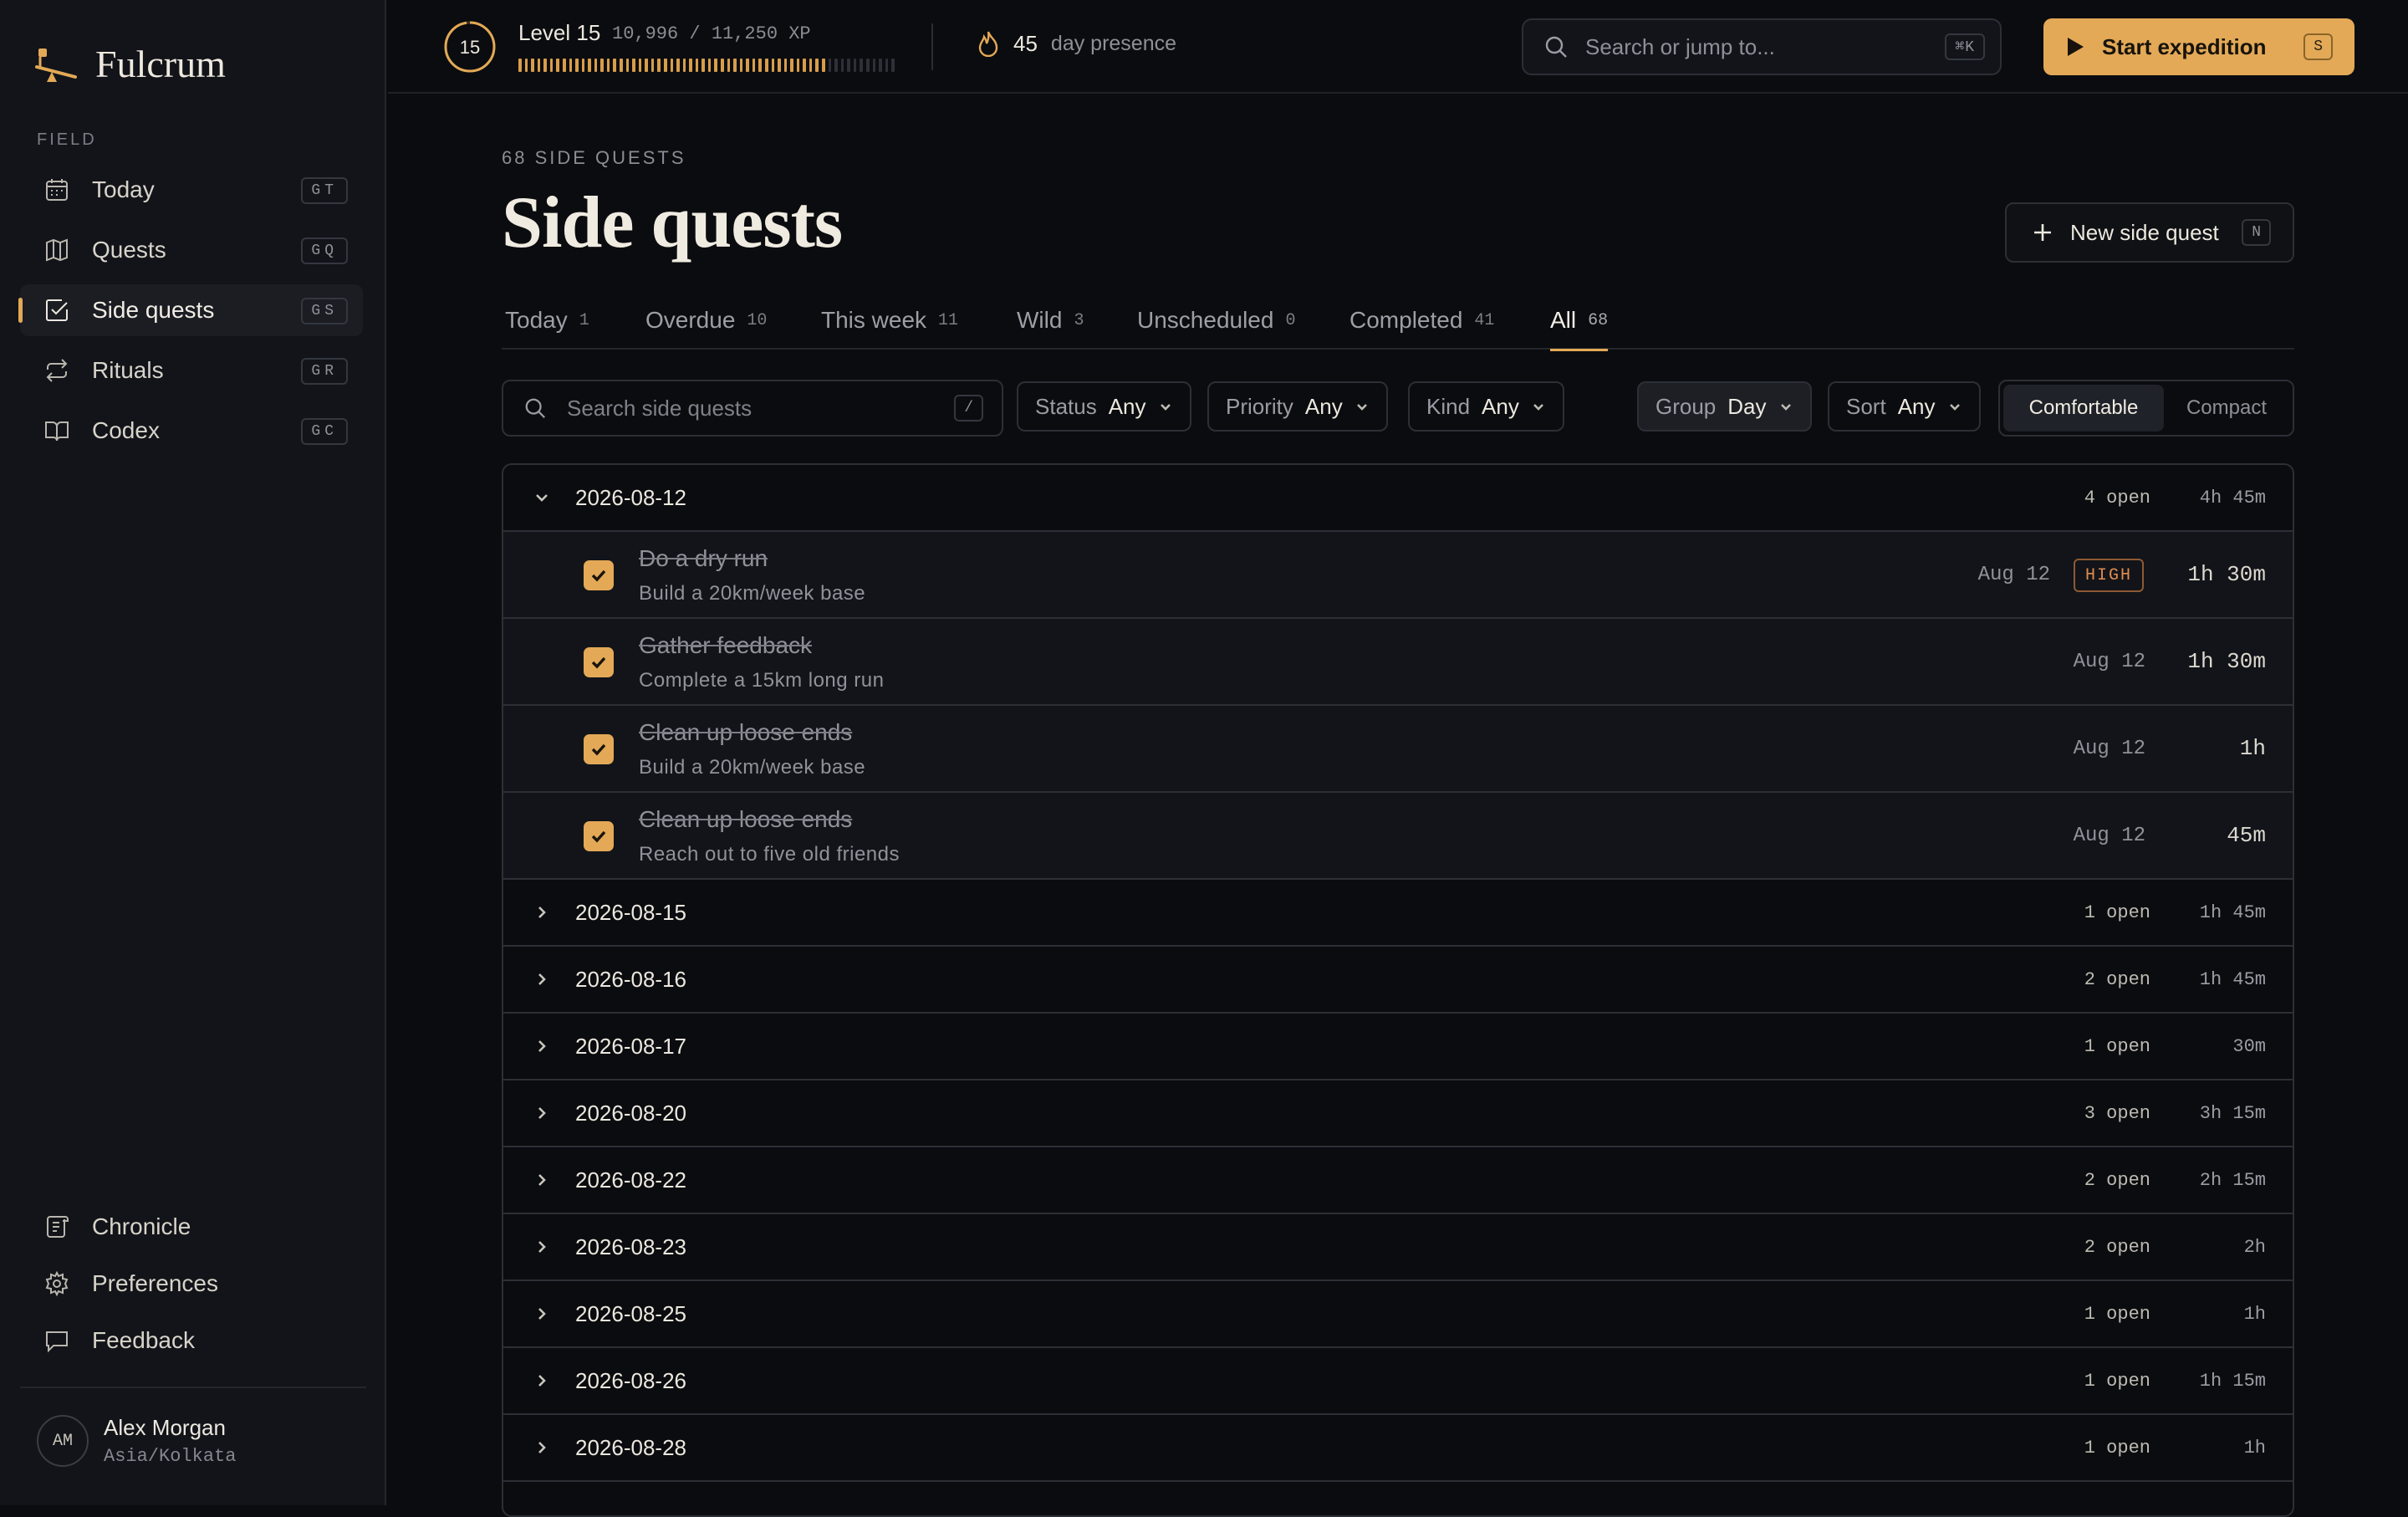  What do you see at coordinates (932, 46) in the screenshot?
I see `top-separator` at bounding box center [932, 46].